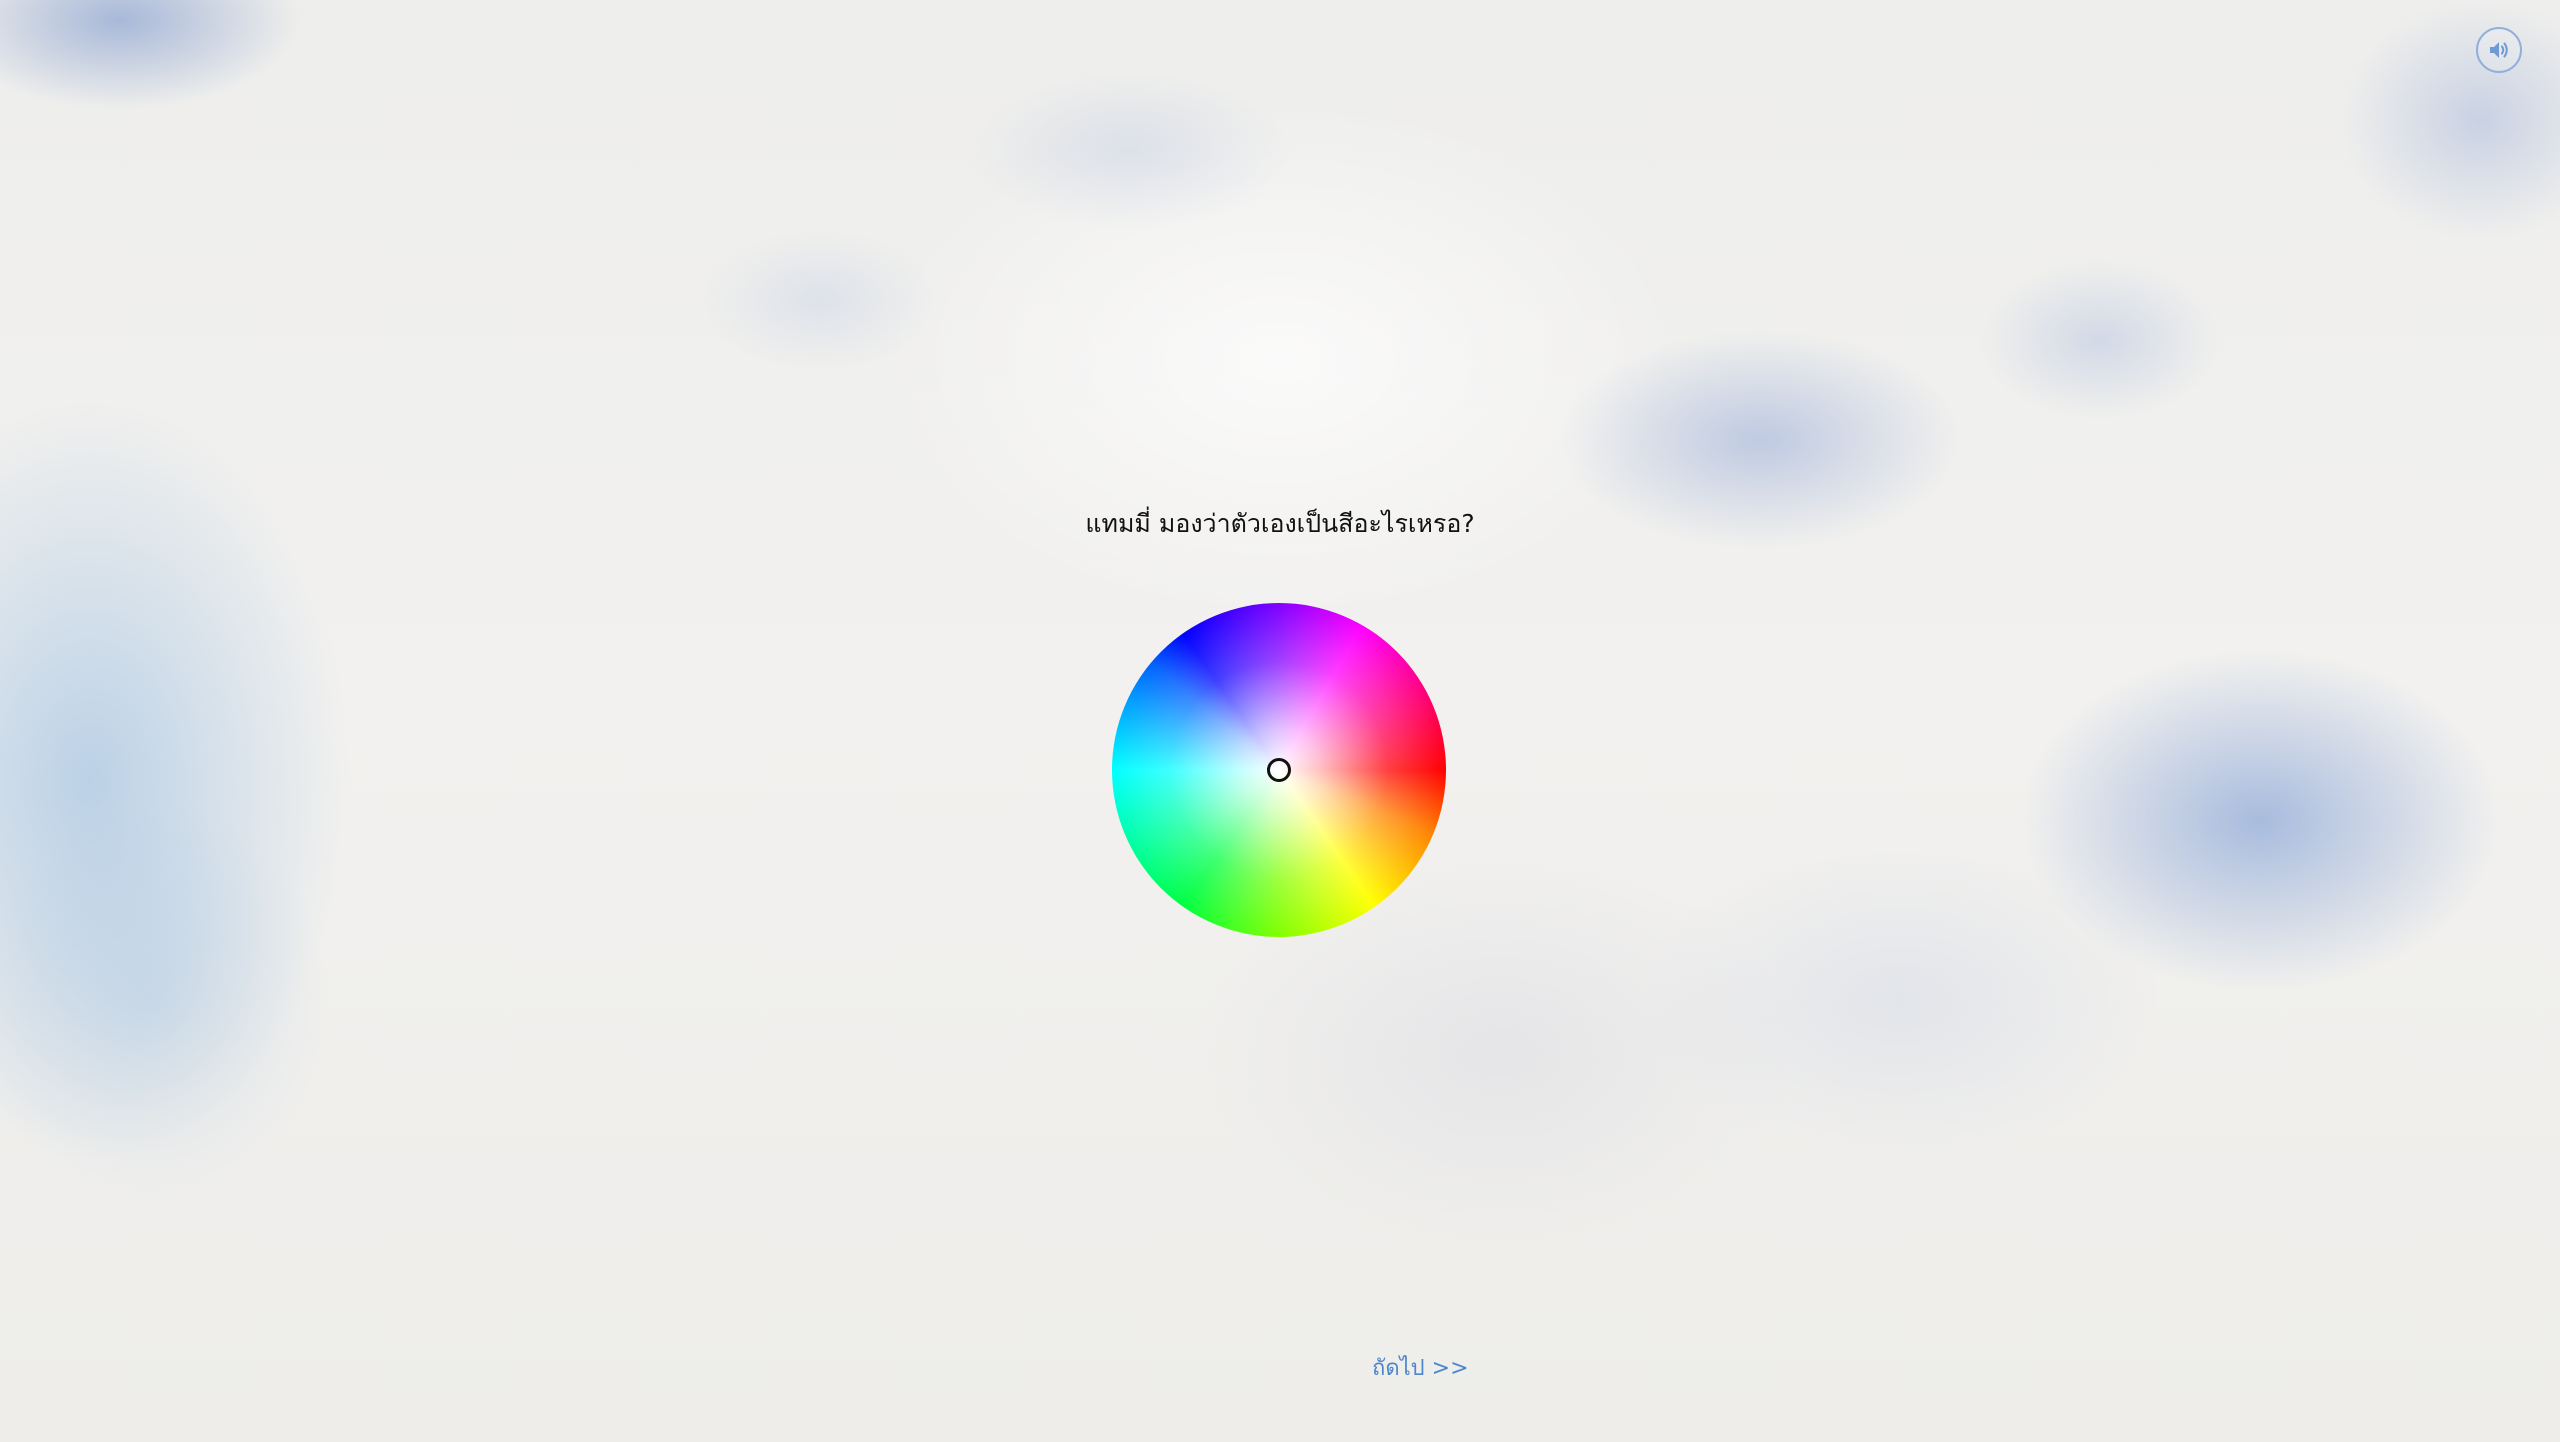  I want to click on next-button: ถัดไป >>, so click(1420, 1367).